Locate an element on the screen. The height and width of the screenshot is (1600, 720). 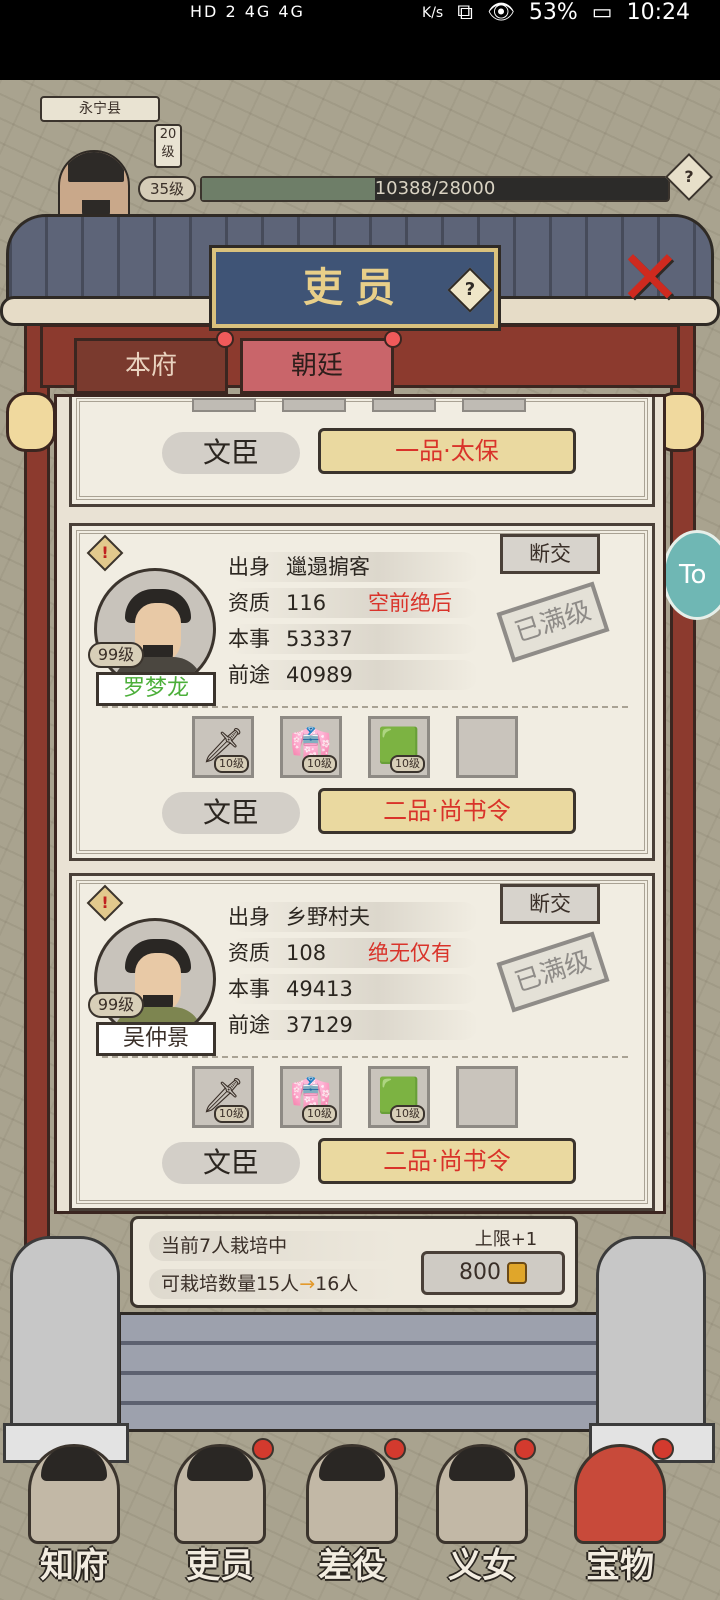
official-name: 吴仲景 is located at coordinates (156, 1039).